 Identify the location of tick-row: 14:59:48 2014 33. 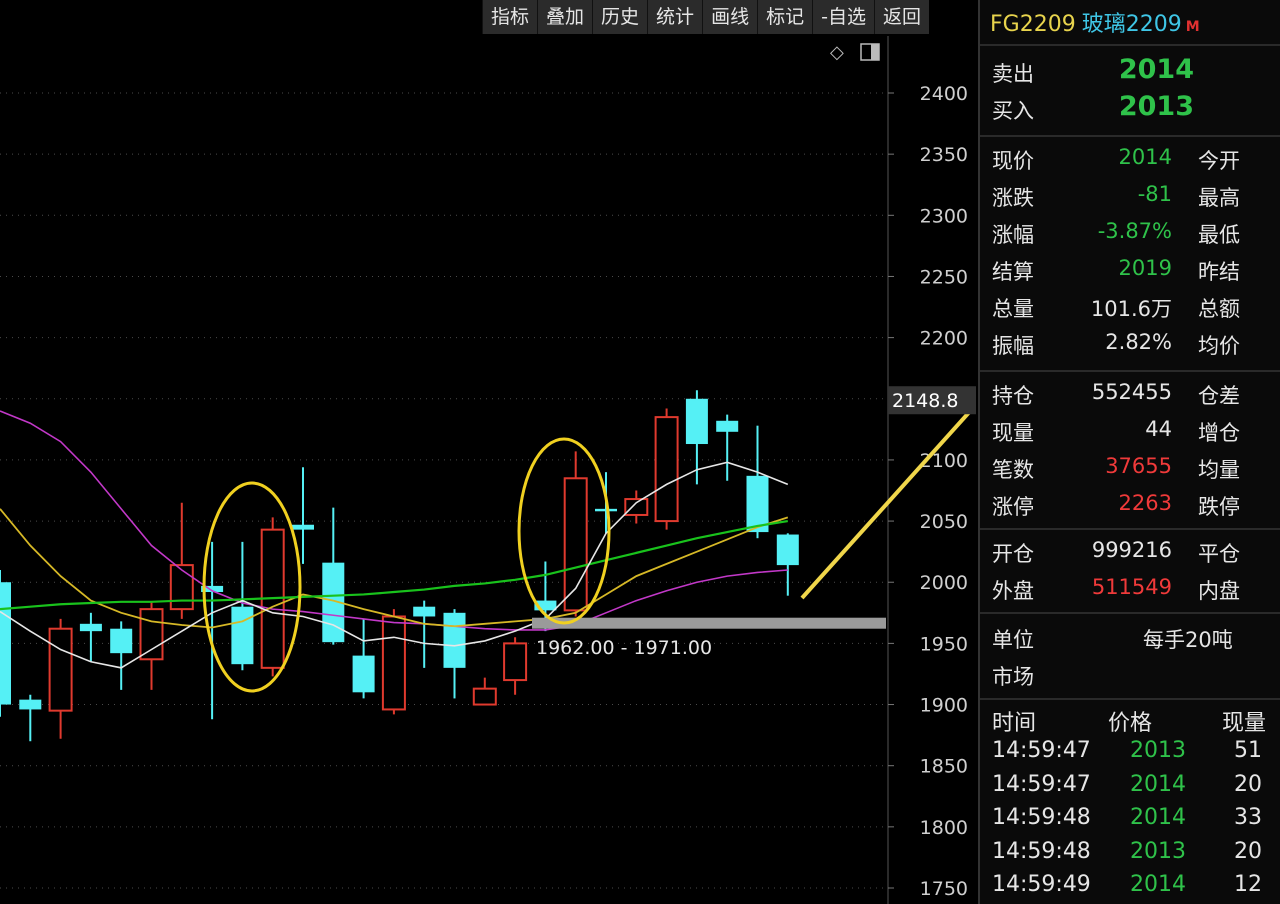
(1130, 819).